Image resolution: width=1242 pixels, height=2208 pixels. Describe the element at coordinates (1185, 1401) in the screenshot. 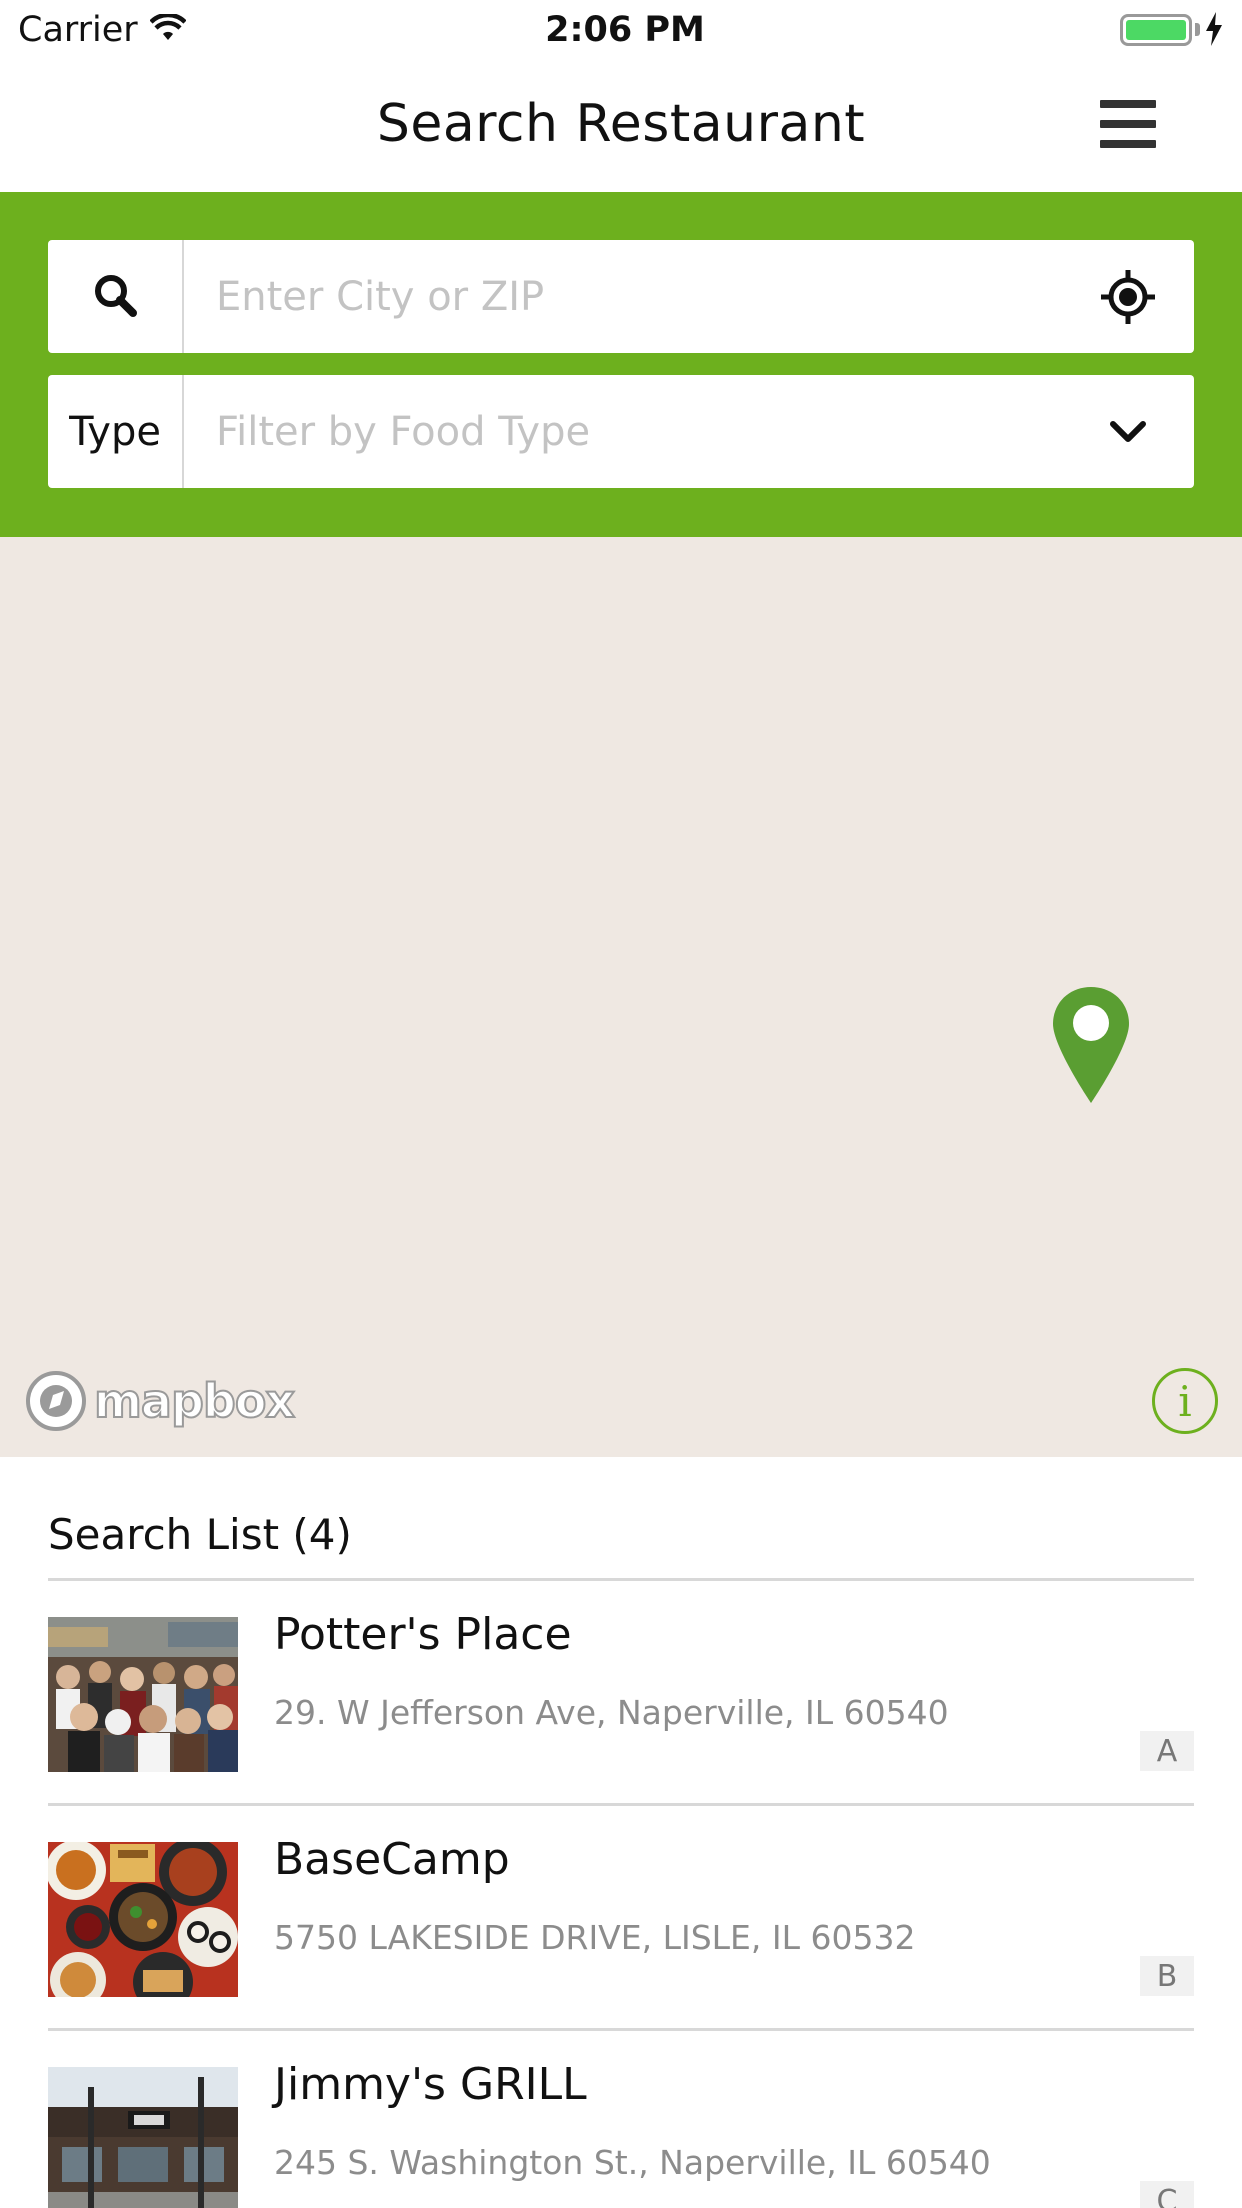

I see `info-icon: i` at that location.